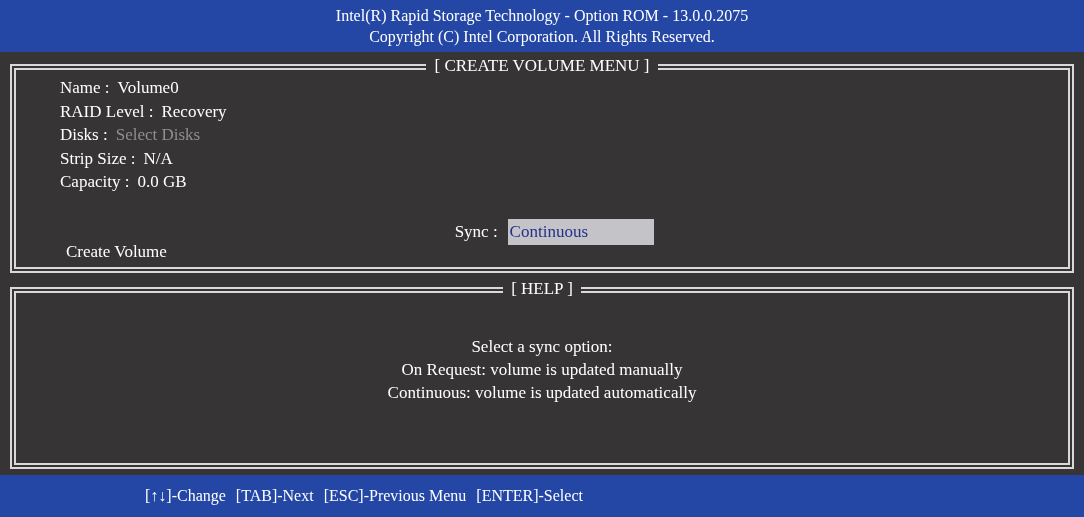 The image size is (1084, 517). What do you see at coordinates (194, 111) in the screenshot?
I see `field-value: Recovery` at bounding box center [194, 111].